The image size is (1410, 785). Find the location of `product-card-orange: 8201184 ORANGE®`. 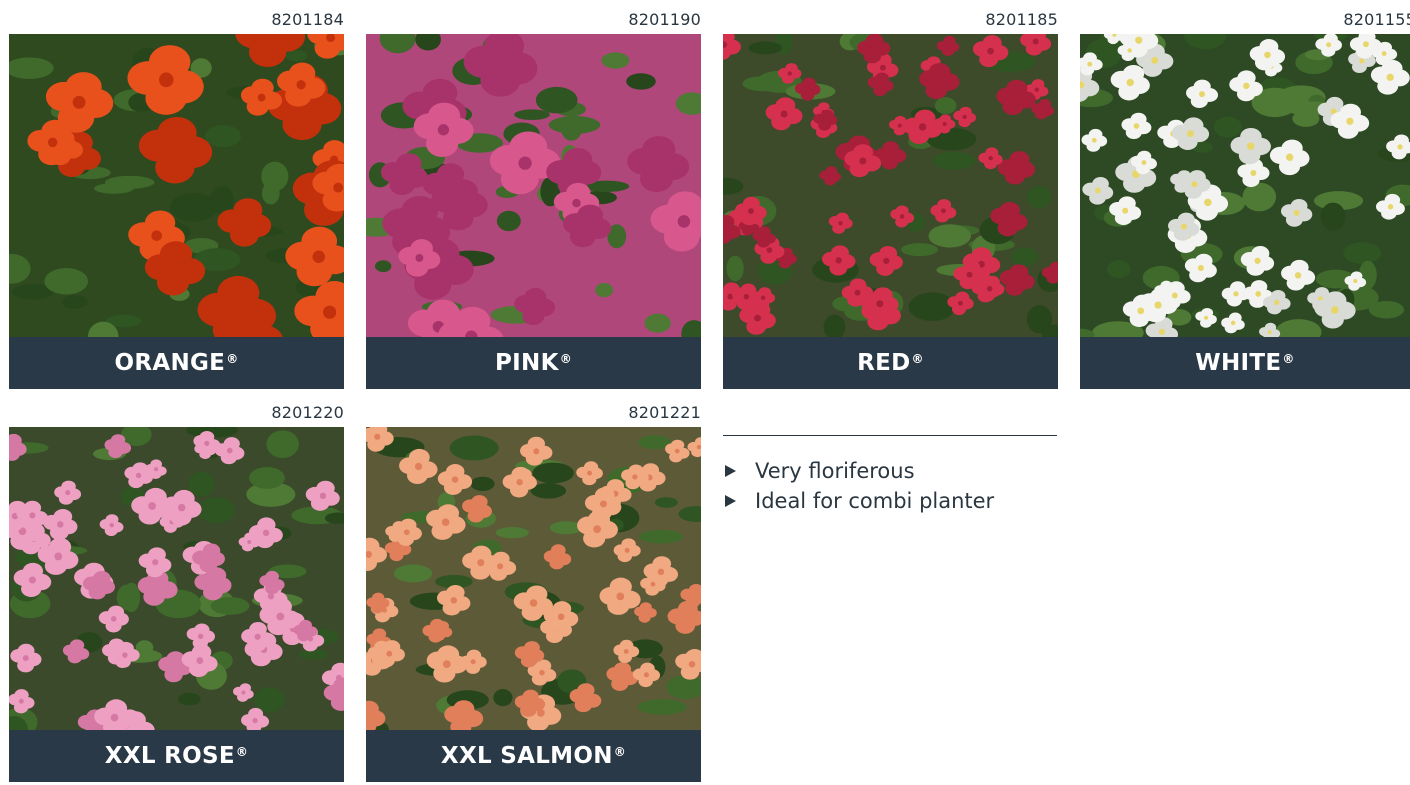

product-card-orange: 8201184 ORANGE® is located at coordinates (176, 197).